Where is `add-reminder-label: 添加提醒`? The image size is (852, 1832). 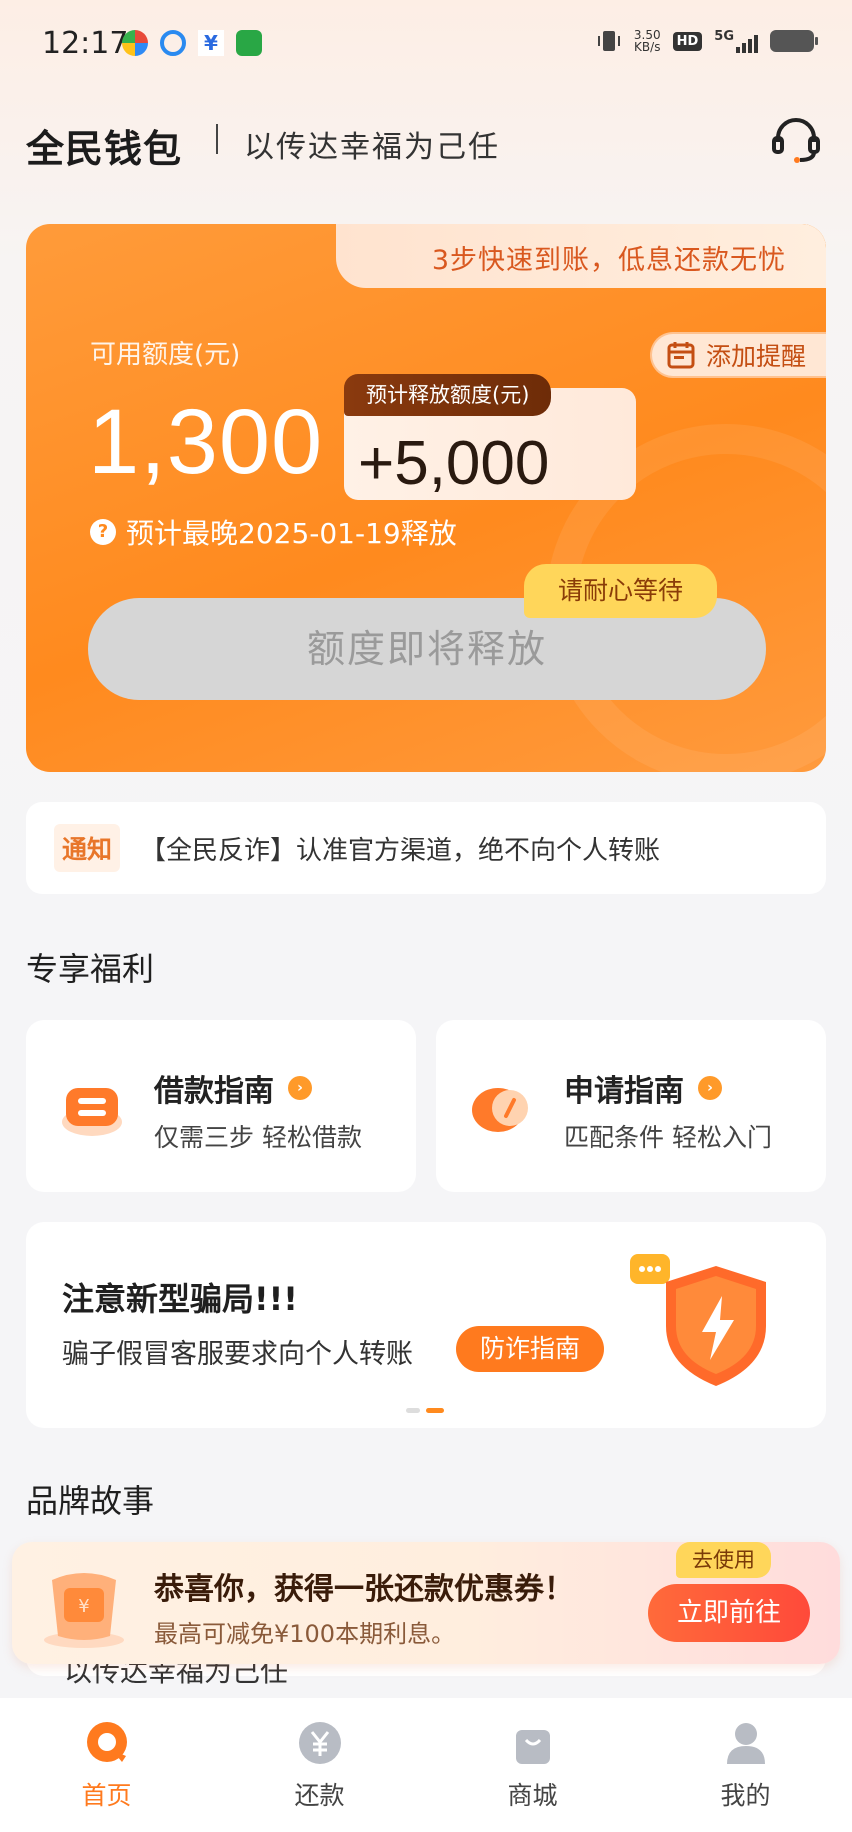 add-reminder-label: 添加提醒 is located at coordinates (755, 356).